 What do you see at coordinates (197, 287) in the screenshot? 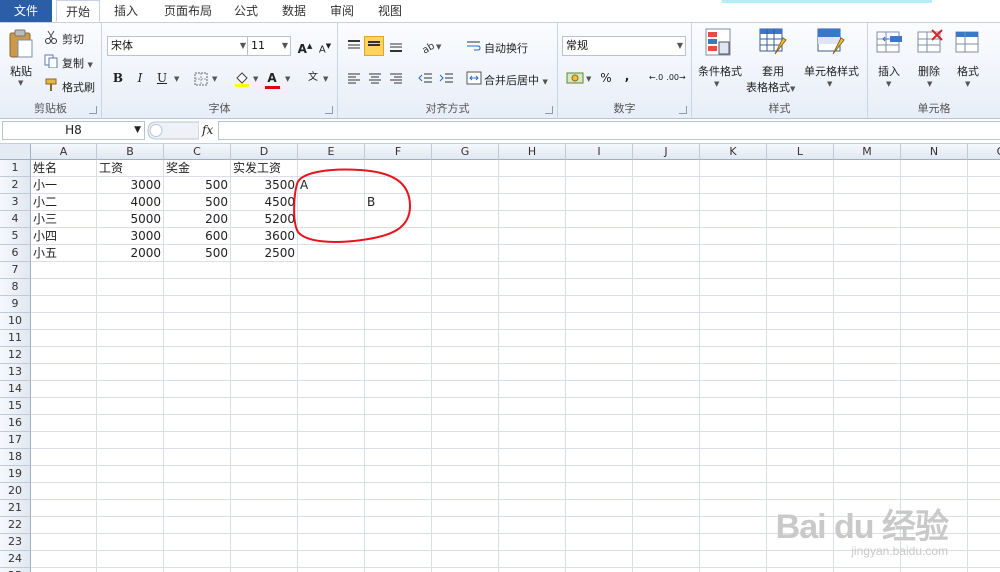
I see `cell-c8` at bounding box center [197, 287].